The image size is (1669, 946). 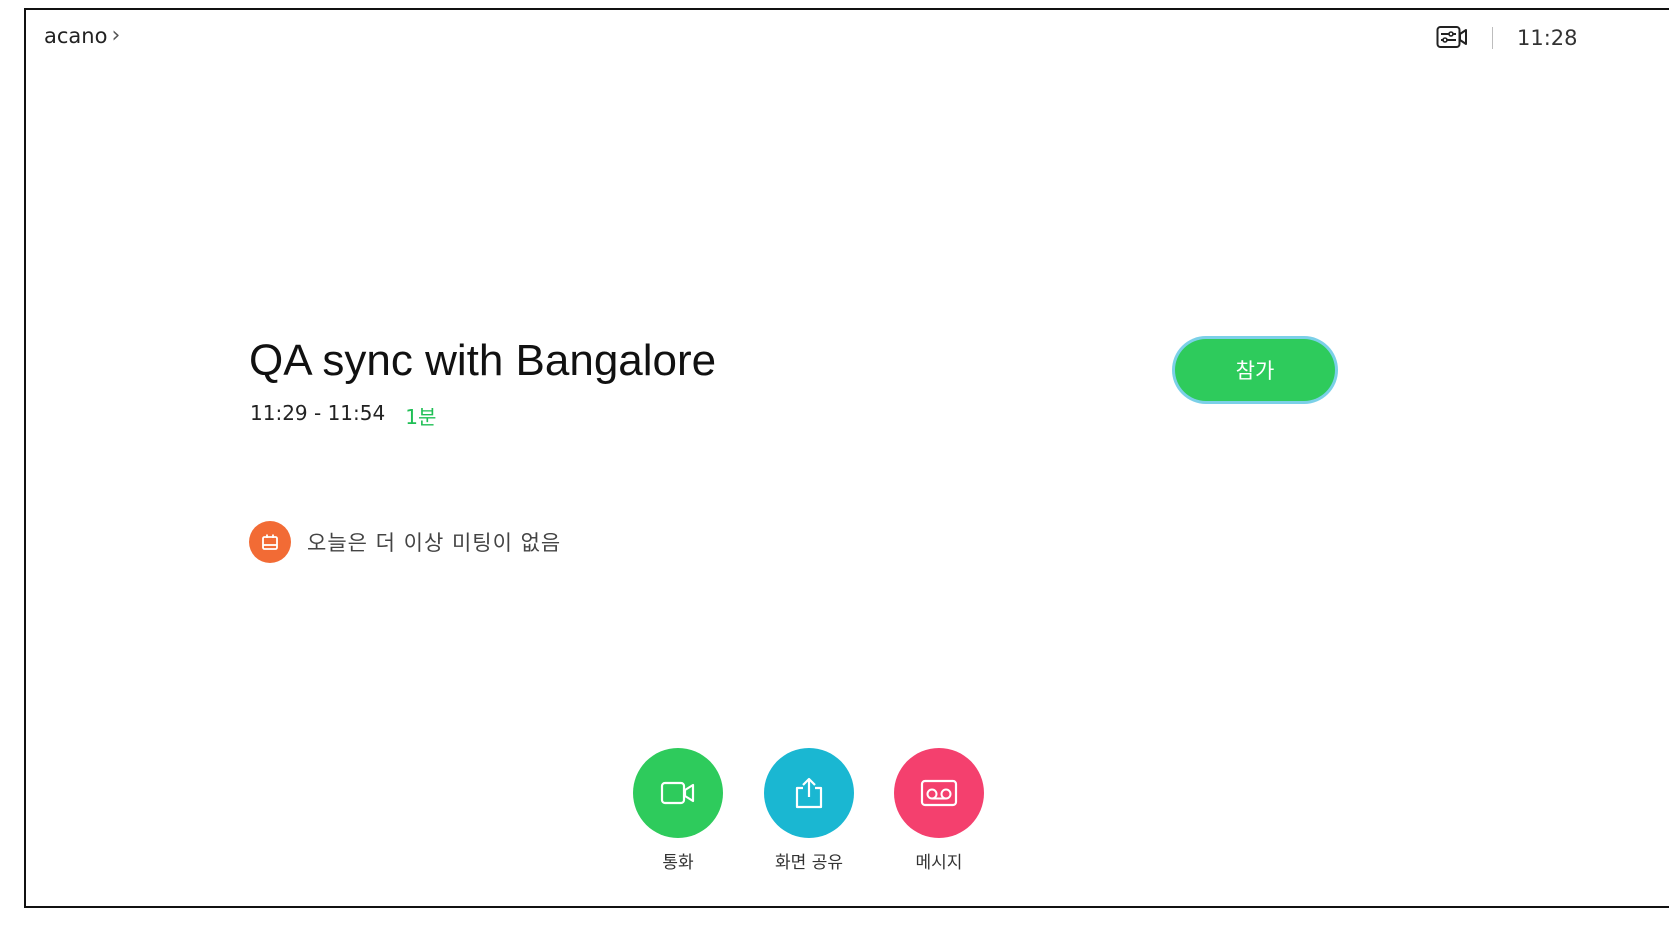 I want to click on no-more-meetings-notice: 오늘은 더 이상 미팅이 없음, so click(x=405, y=542).